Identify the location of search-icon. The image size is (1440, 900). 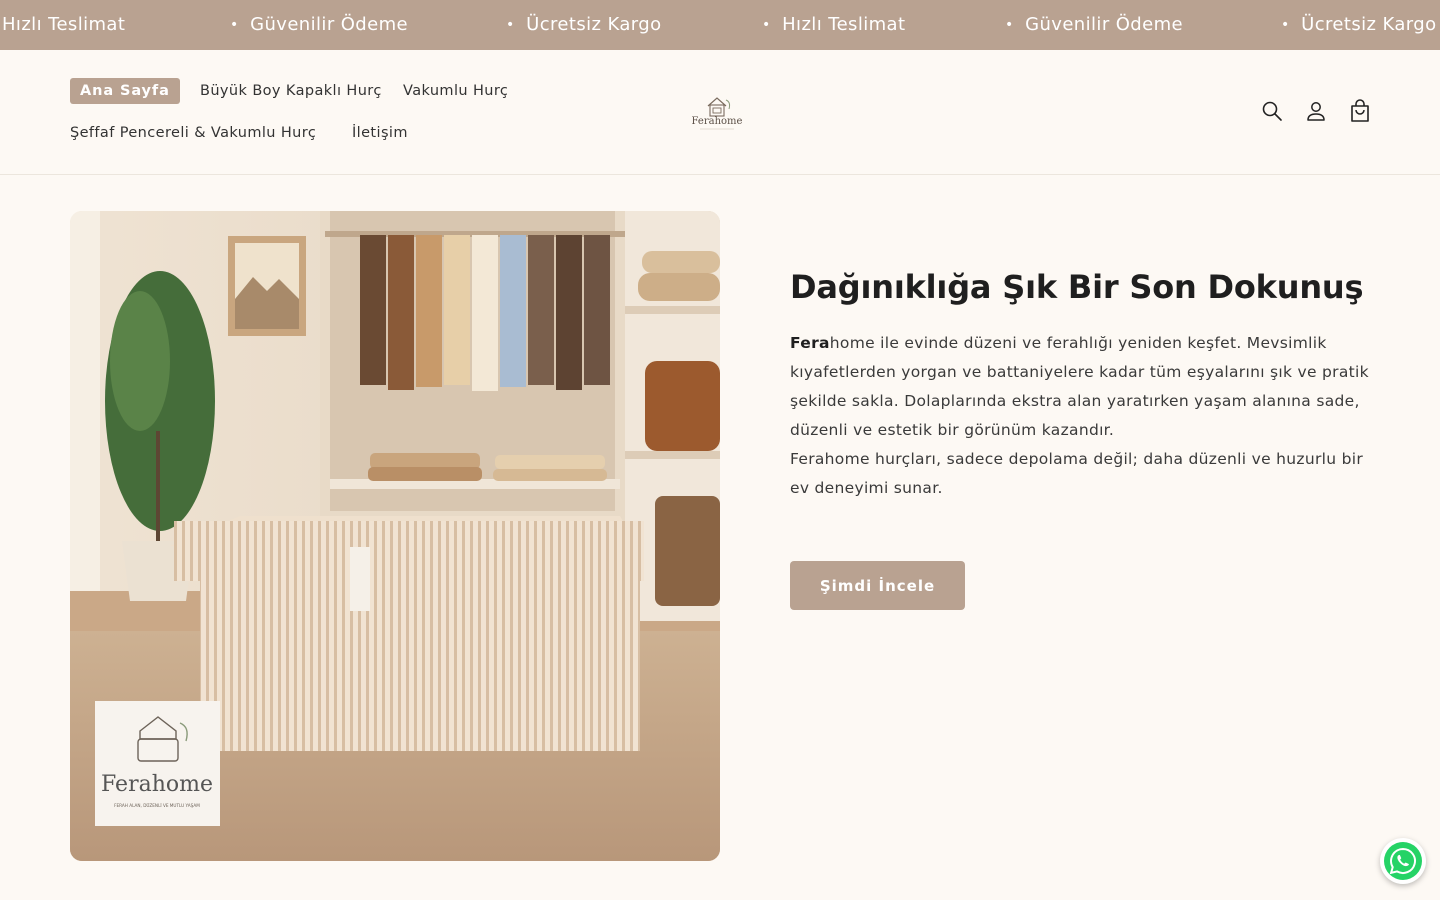
(1272, 111).